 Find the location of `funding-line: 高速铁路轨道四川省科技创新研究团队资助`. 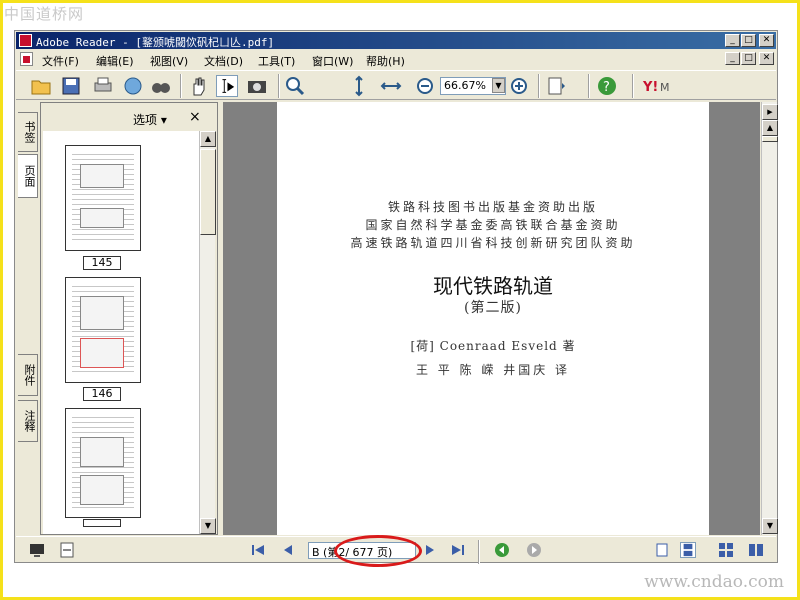

funding-line: 高速铁路轨道四川省科技创新研究团队资助 is located at coordinates (493, 243).